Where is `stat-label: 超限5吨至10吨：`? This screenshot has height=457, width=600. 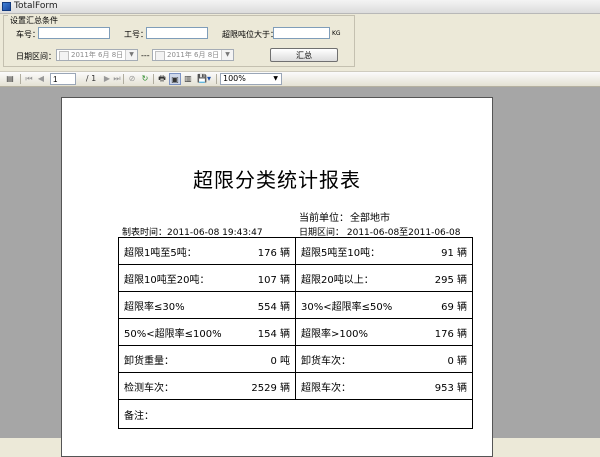
stat-label: 超限5吨至10吨： is located at coordinates (341, 253).